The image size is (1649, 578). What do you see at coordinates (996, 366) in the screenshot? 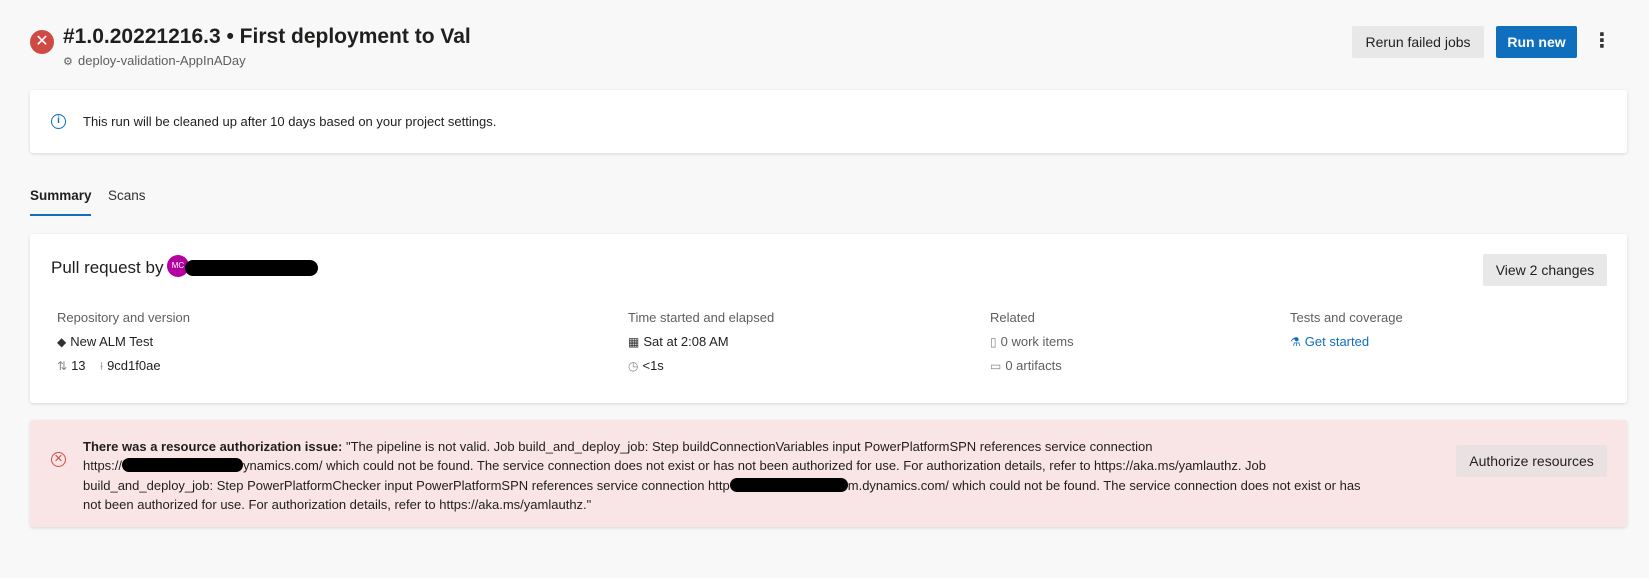
I see `artifact-icon: ▭` at bounding box center [996, 366].